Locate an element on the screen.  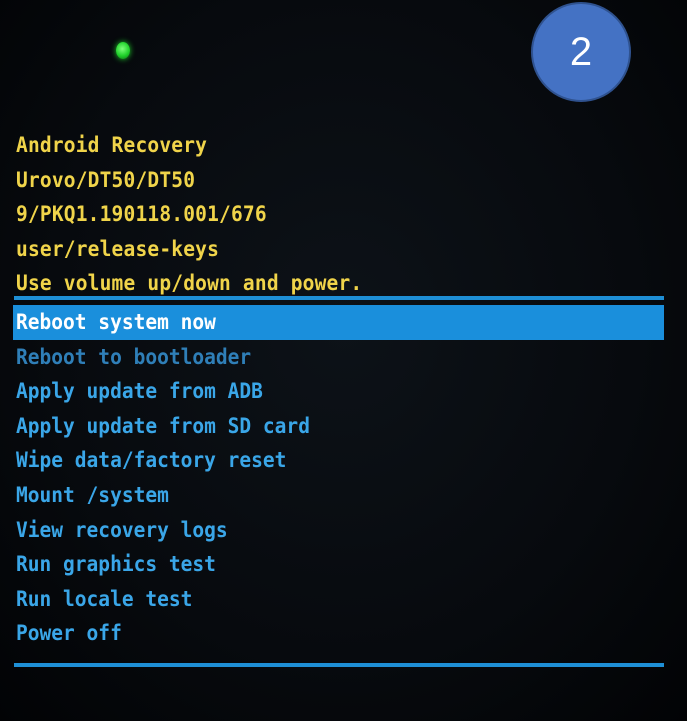
header-device: Urovo/DT50/DT50 is located at coordinates (106, 179).